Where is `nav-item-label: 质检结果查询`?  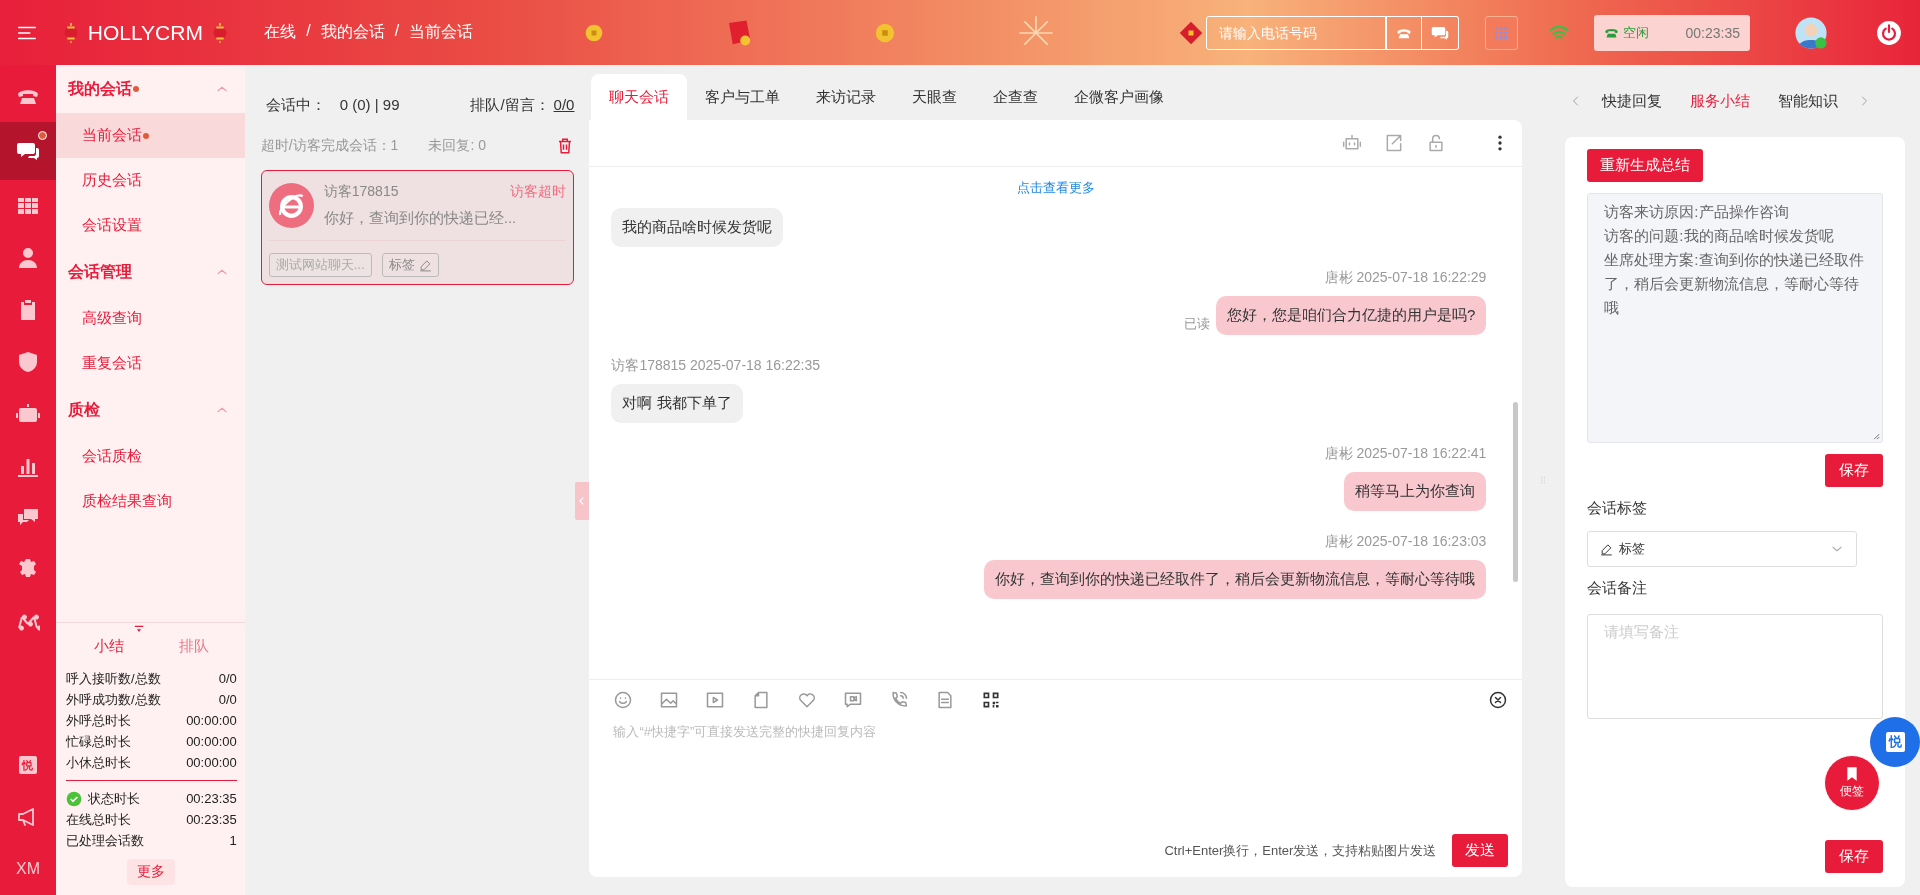
nav-item-label: 质检结果查询 is located at coordinates (126, 501).